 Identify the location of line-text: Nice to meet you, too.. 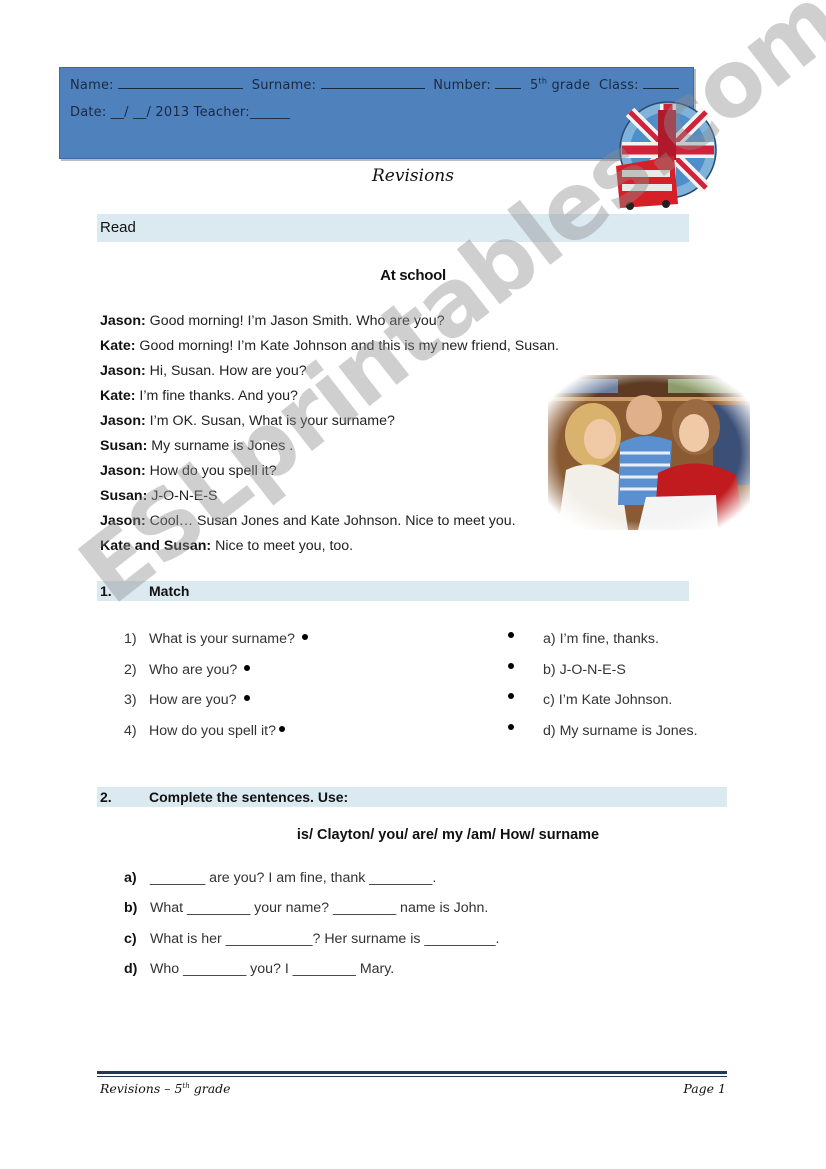
(282, 546).